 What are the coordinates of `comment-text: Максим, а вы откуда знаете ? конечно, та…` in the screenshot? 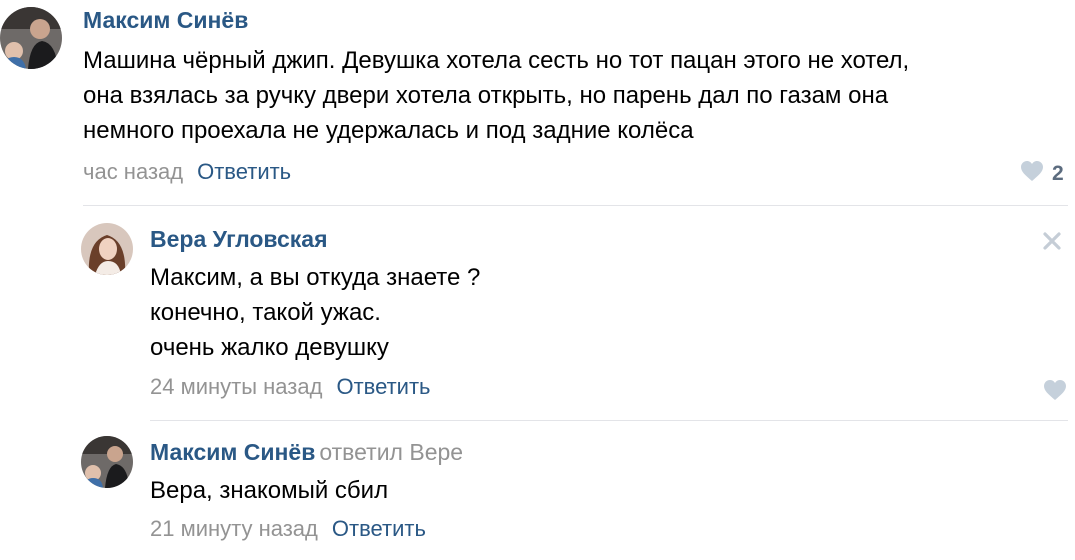 It's located at (315, 312).